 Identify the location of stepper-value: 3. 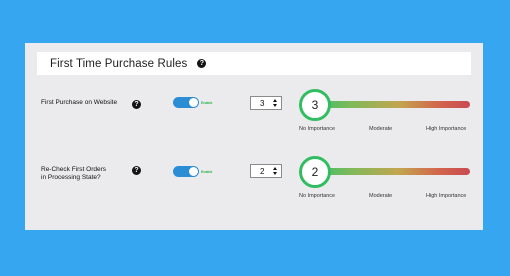
(262, 103).